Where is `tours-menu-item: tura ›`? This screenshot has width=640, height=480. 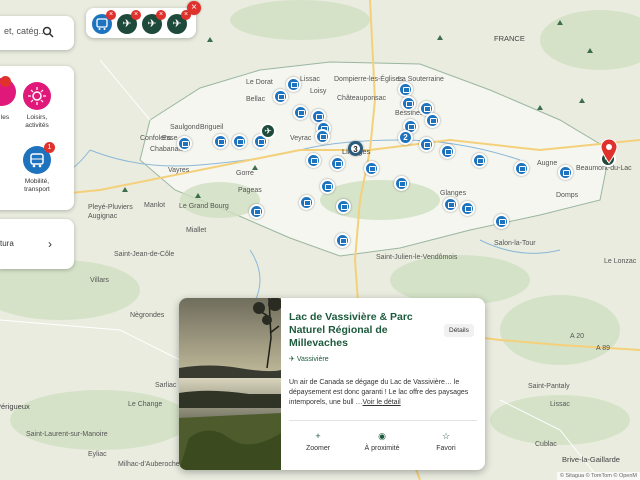
tours-menu-item: tura › is located at coordinates (37, 244).